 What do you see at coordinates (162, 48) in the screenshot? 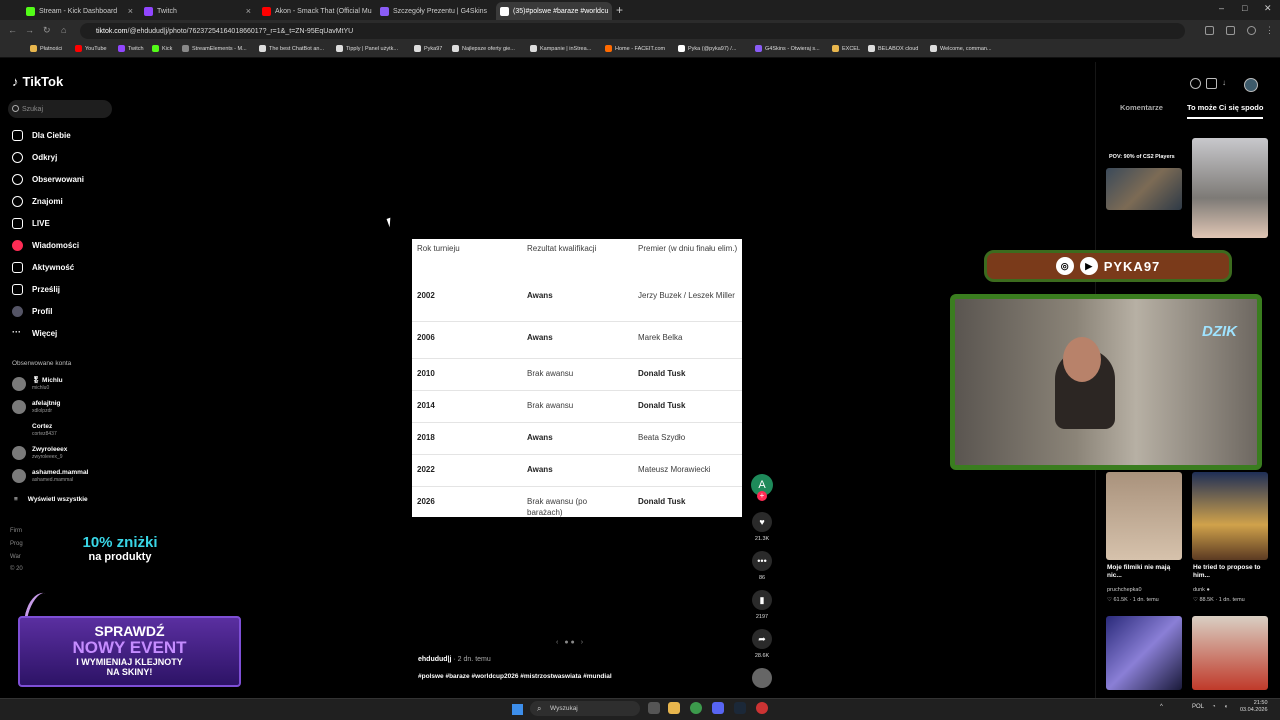
I see `bookmark: Kick` at bounding box center [162, 48].